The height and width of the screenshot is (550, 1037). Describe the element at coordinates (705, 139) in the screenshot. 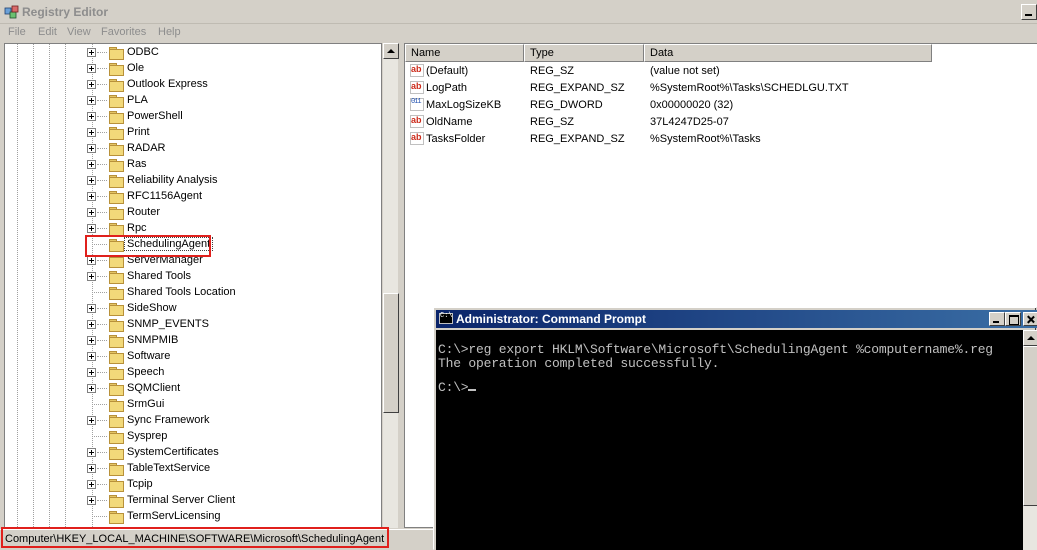

I see `value-data: %SystemRoot%\Tasks` at that location.